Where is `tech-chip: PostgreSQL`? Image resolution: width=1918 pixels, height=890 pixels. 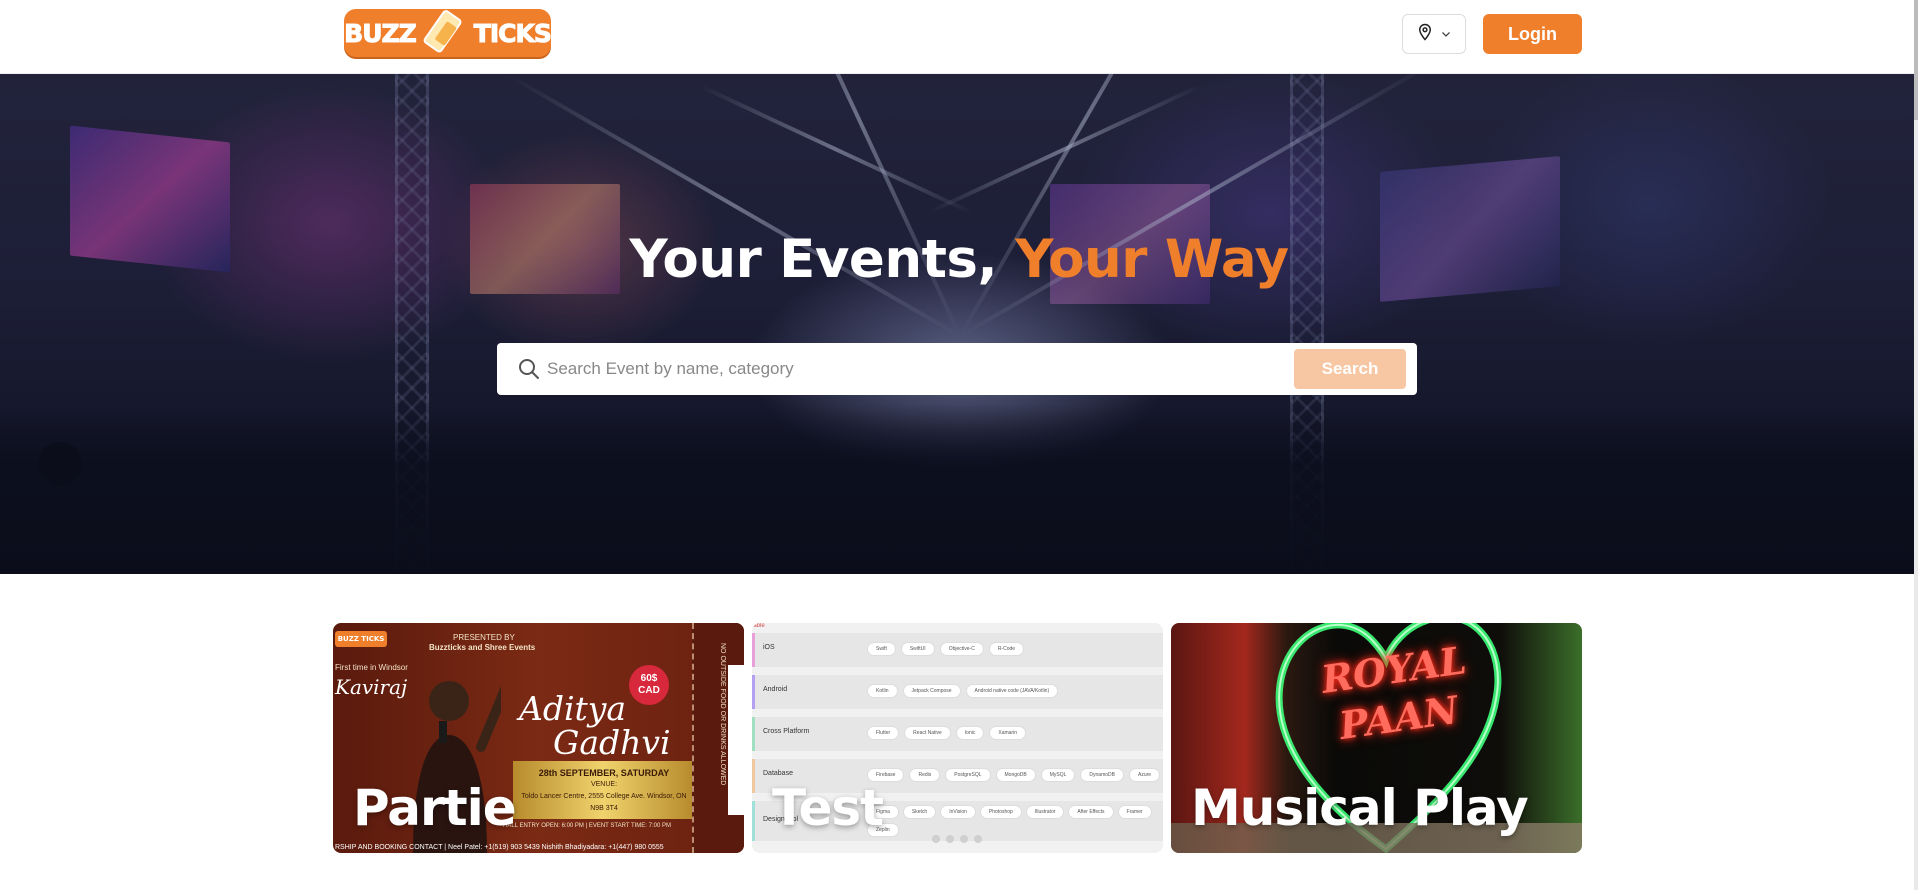 tech-chip: PostgreSQL is located at coordinates (968, 775).